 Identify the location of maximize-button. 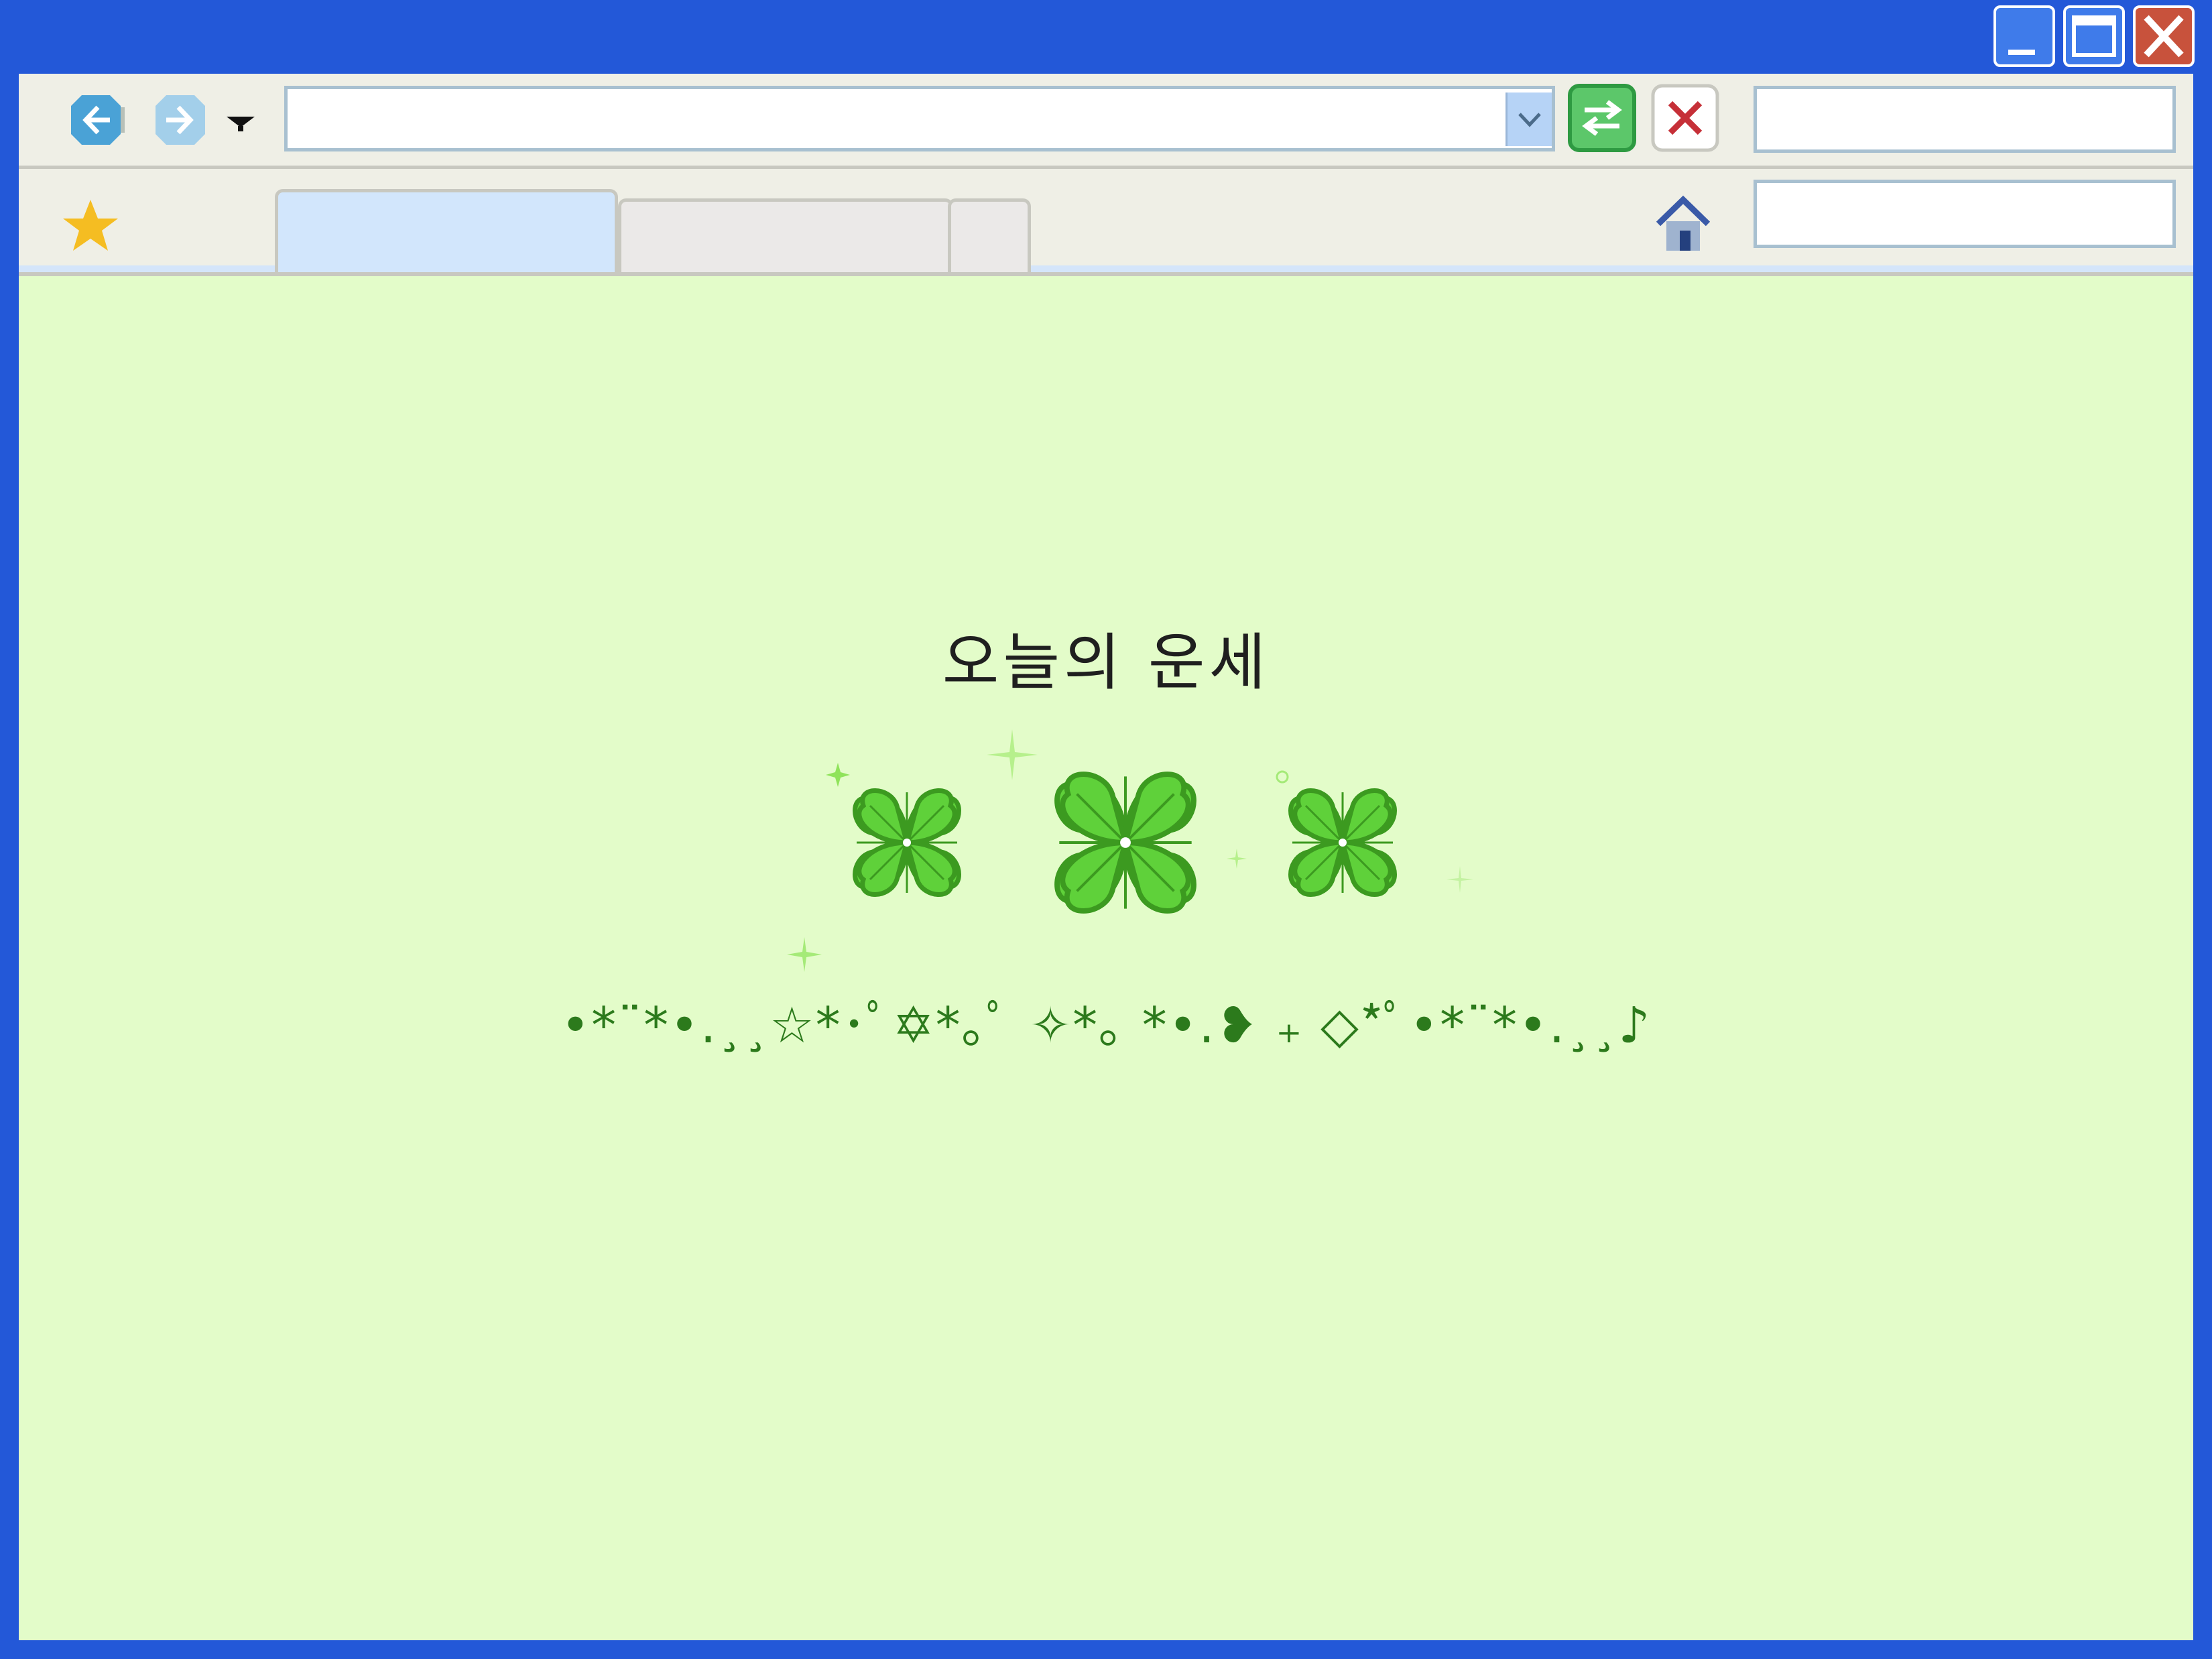
(2094, 36).